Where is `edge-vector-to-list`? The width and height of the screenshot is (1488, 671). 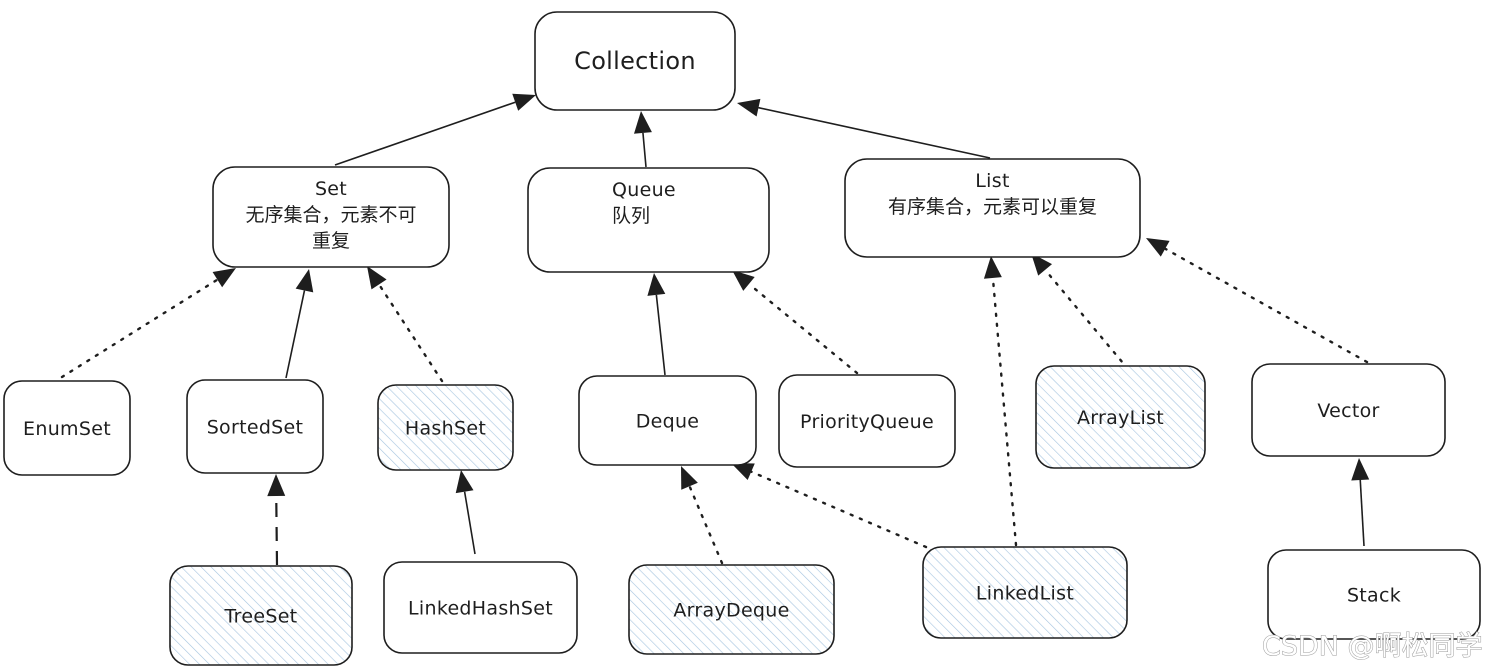
edge-vector-to-list is located at coordinates (1257, 301).